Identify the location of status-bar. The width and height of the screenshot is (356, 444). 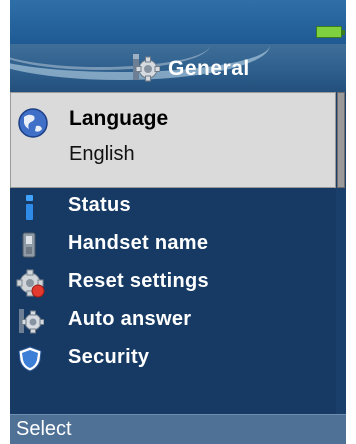
(178, 22).